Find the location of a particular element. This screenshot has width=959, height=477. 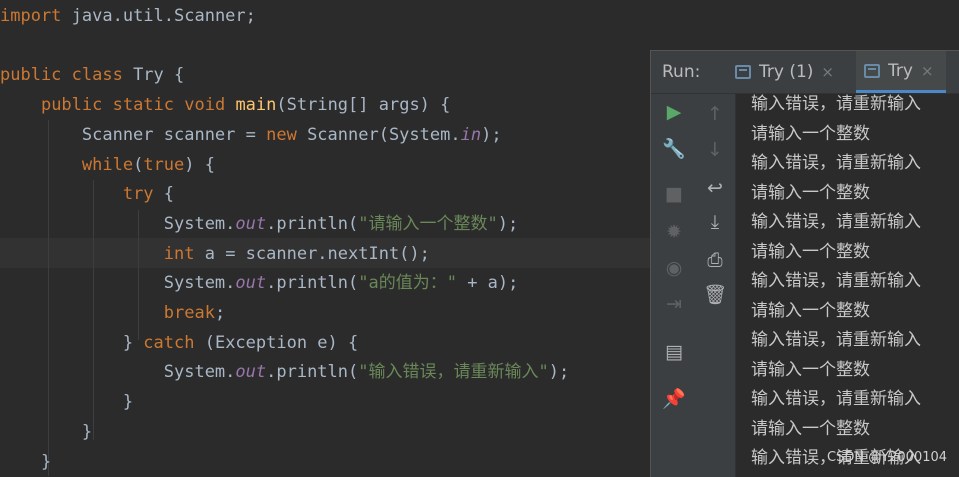

code-line: break; is located at coordinates (112, 313).